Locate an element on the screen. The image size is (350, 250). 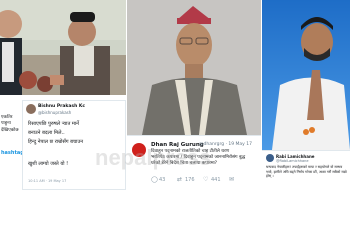
mail-icon: ✉ is located at coordinates (231, 179).